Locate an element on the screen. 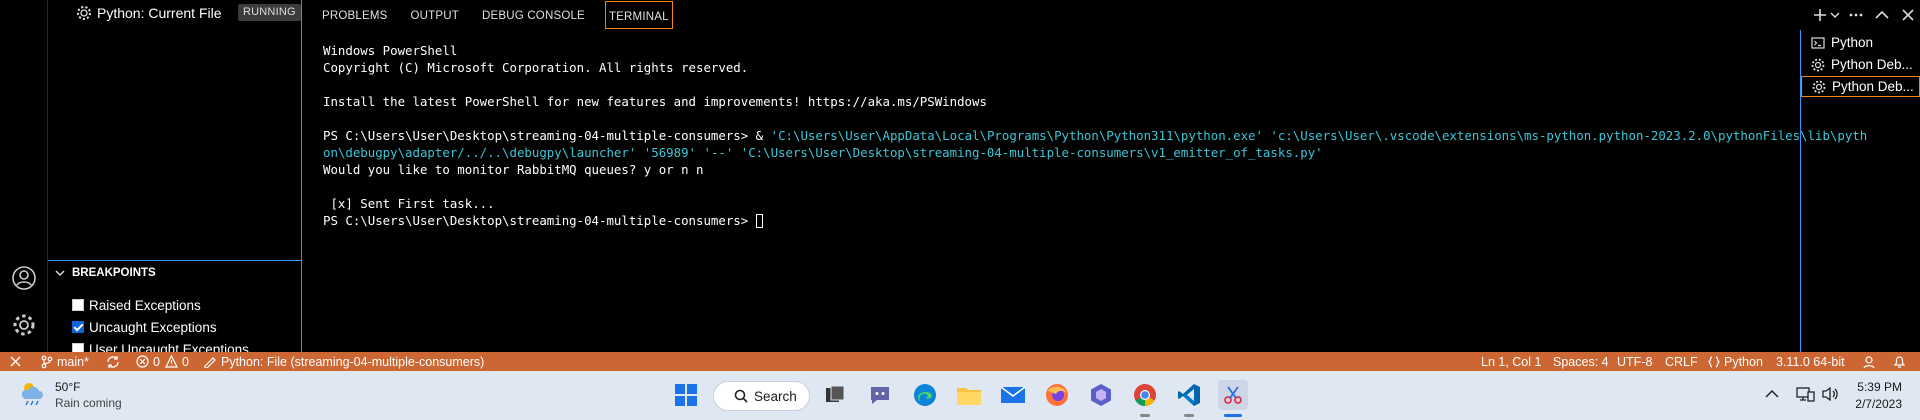  git-branch-icon is located at coordinates (47, 361).